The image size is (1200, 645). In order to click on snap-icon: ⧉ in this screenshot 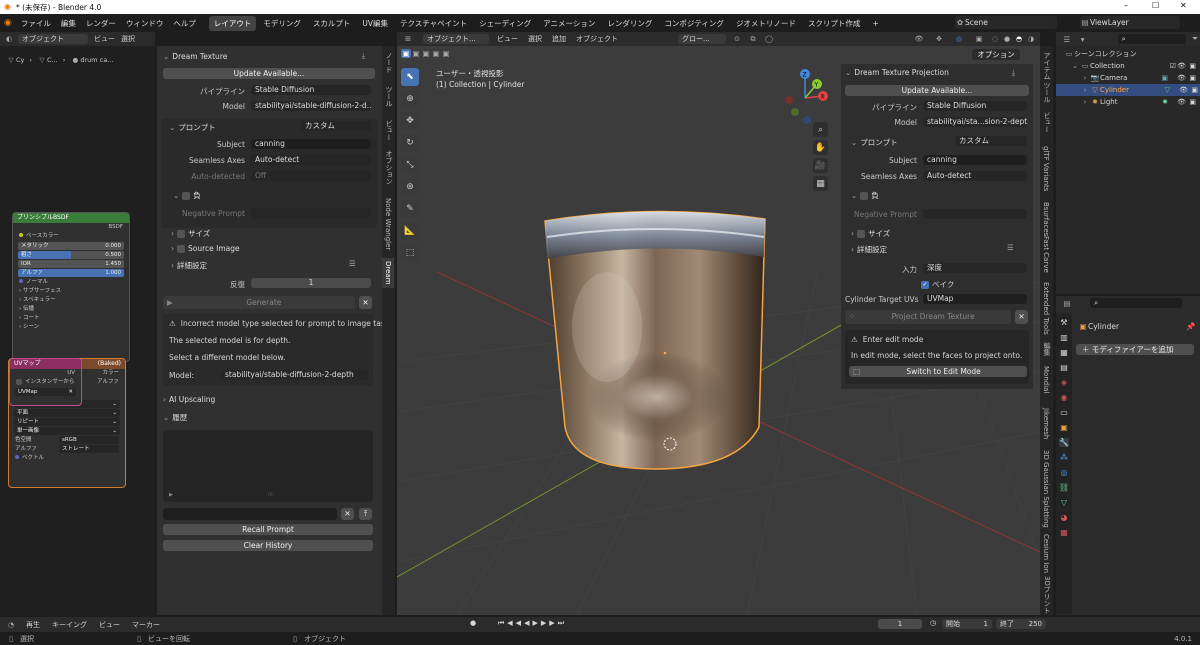, I will do `click(753, 39)`.